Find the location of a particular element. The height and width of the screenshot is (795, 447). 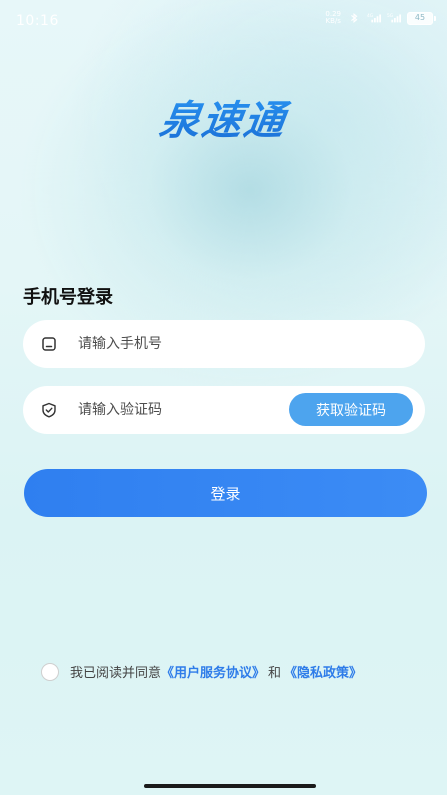

agree-checkbox is located at coordinates (50, 671).